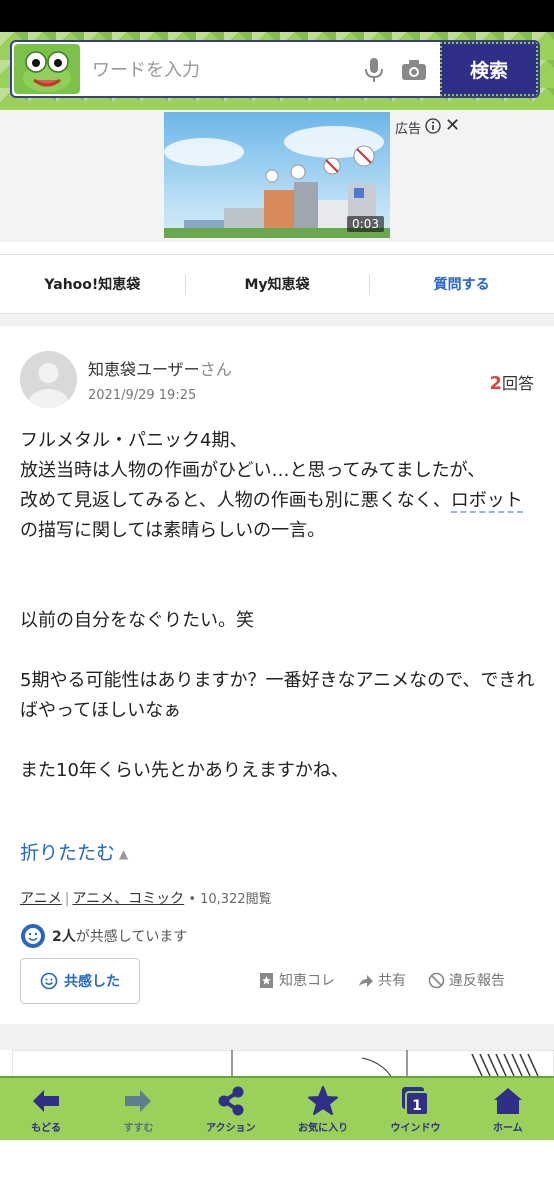 The width and height of the screenshot is (554, 1200). I want to click on ad-close-icon: ✕, so click(452, 126).